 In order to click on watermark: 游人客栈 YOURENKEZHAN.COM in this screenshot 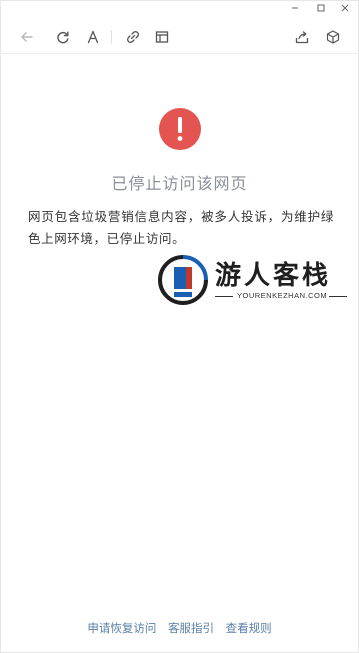, I will do `click(253, 280)`.